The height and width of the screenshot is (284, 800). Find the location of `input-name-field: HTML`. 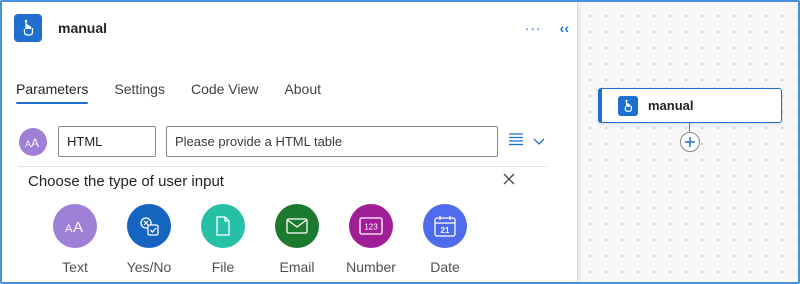

input-name-field: HTML is located at coordinates (107, 141).